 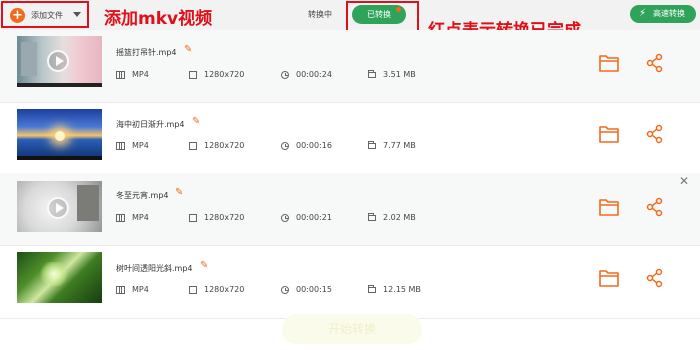 I want to click on file-name: 海中初日渐升.mp4, so click(x=150, y=124).